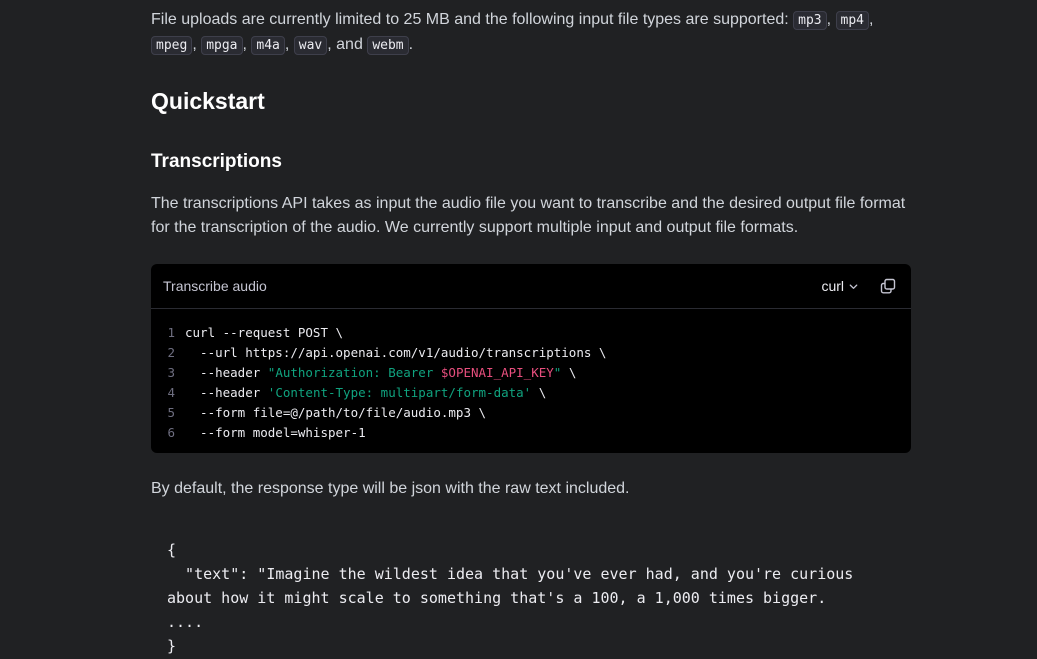 The height and width of the screenshot is (659, 1037). I want to click on code-block-title: Transcribe audio, so click(215, 286).